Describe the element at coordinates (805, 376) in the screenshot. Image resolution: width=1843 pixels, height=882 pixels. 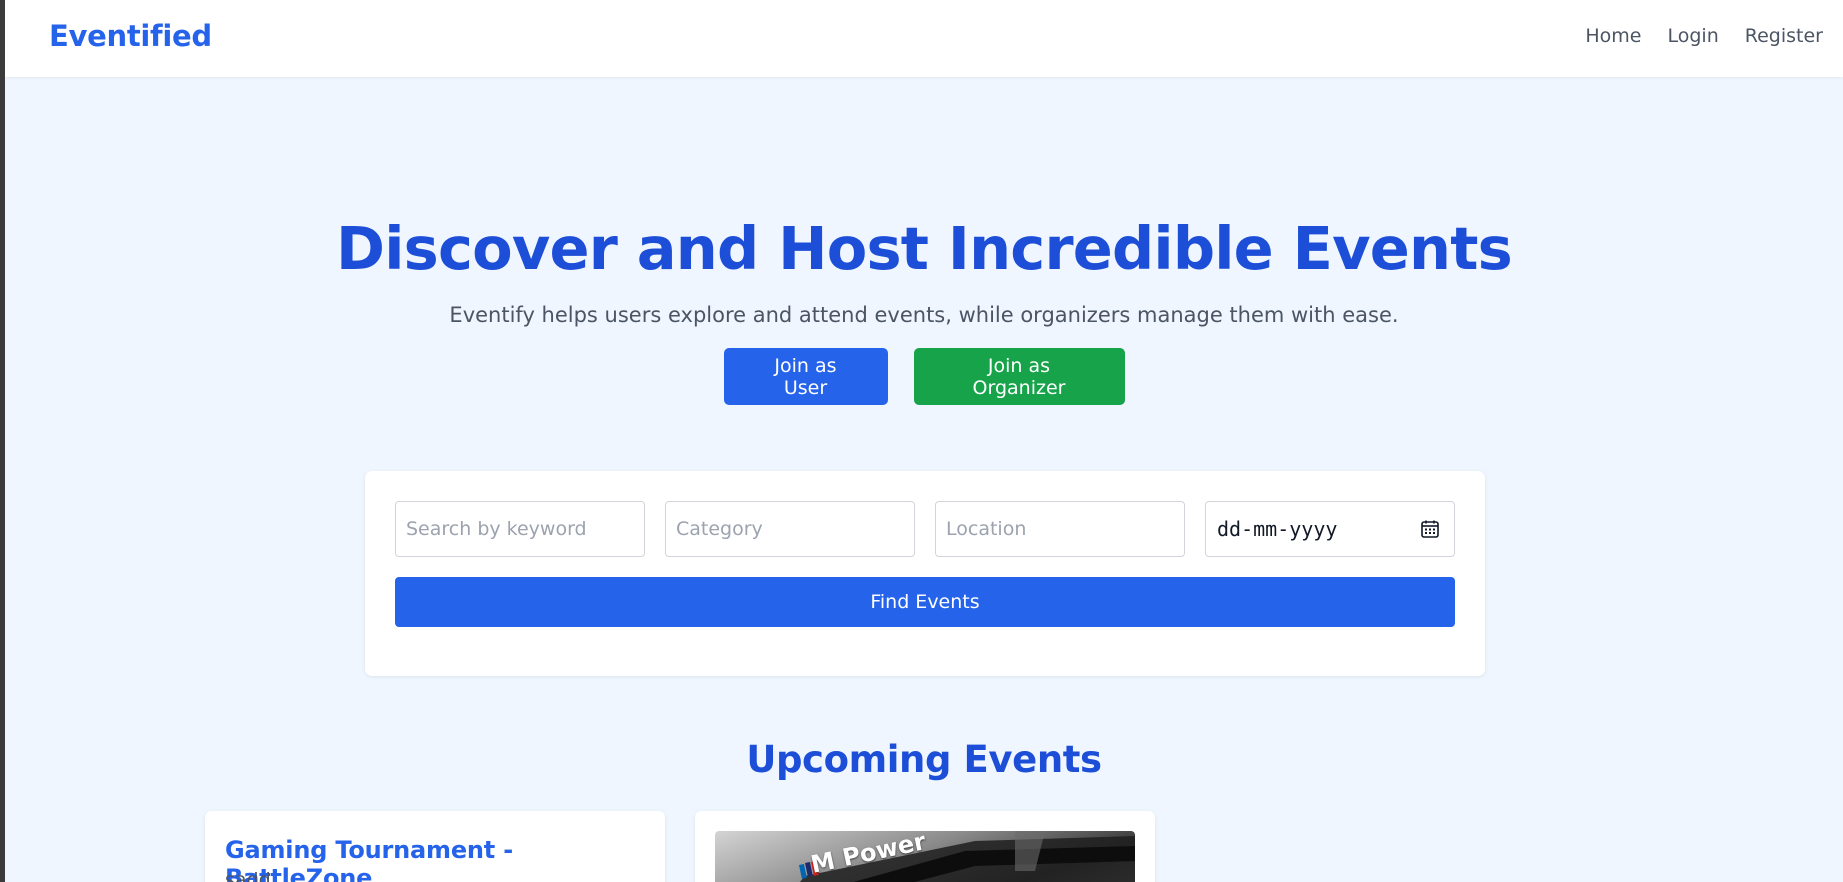
I see `join-as-user-button: Join as User` at that location.